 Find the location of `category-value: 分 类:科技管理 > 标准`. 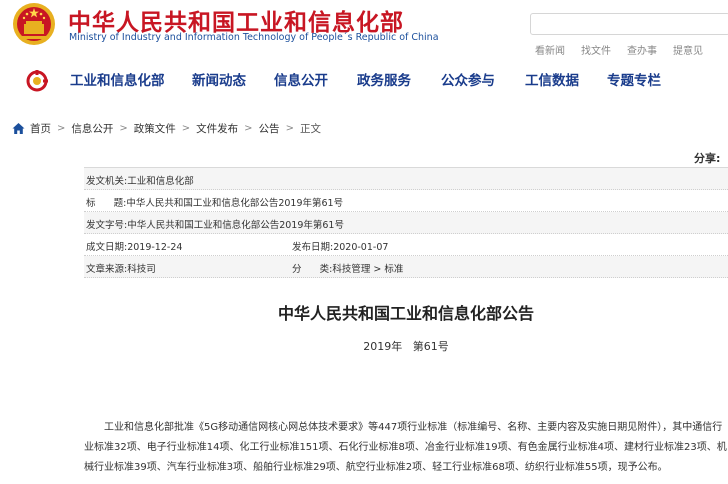

category-value: 分 类:科技管理 > 标准 is located at coordinates (347, 268).